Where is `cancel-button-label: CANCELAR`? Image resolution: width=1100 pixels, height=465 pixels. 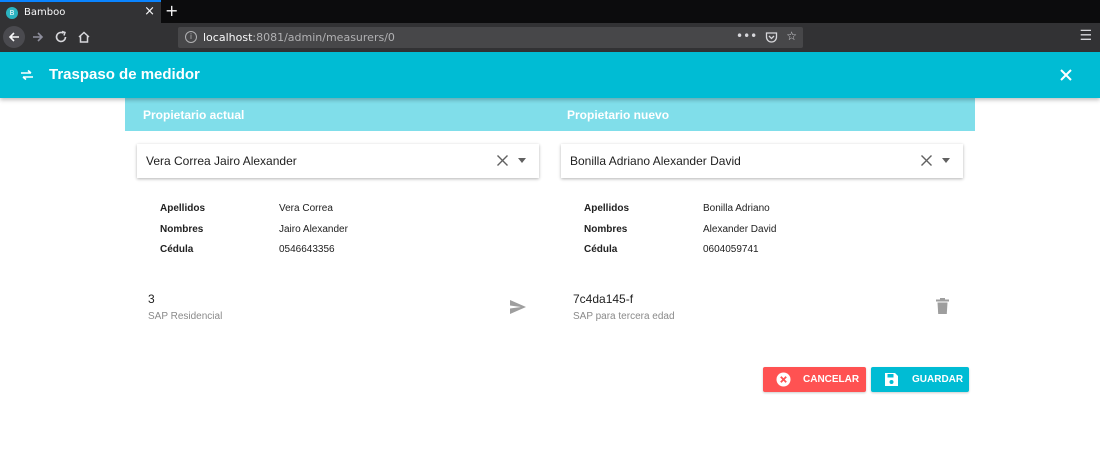 cancel-button-label: CANCELAR is located at coordinates (831, 379).